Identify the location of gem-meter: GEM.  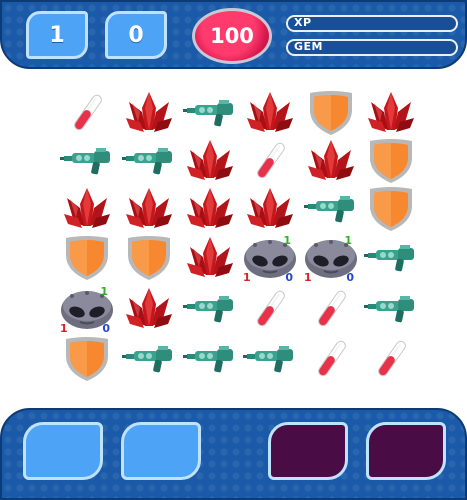
(372, 47).